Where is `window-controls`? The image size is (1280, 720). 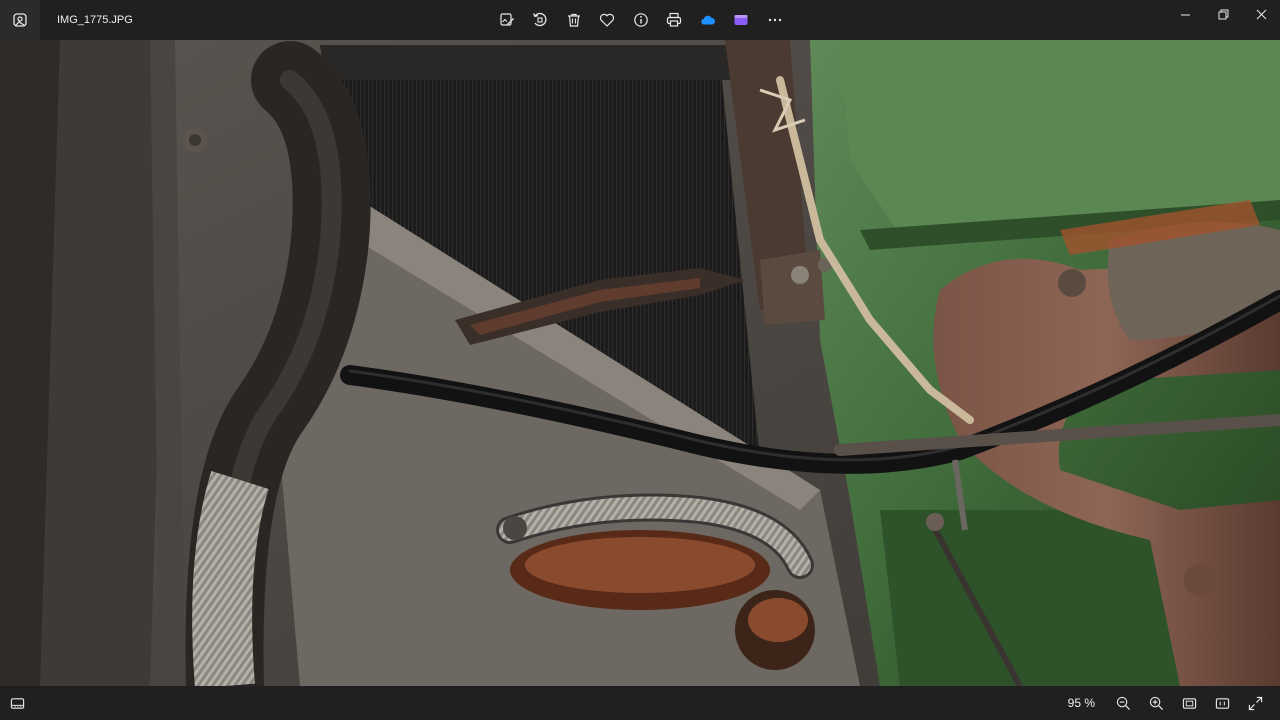 window-controls is located at coordinates (1223, 16).